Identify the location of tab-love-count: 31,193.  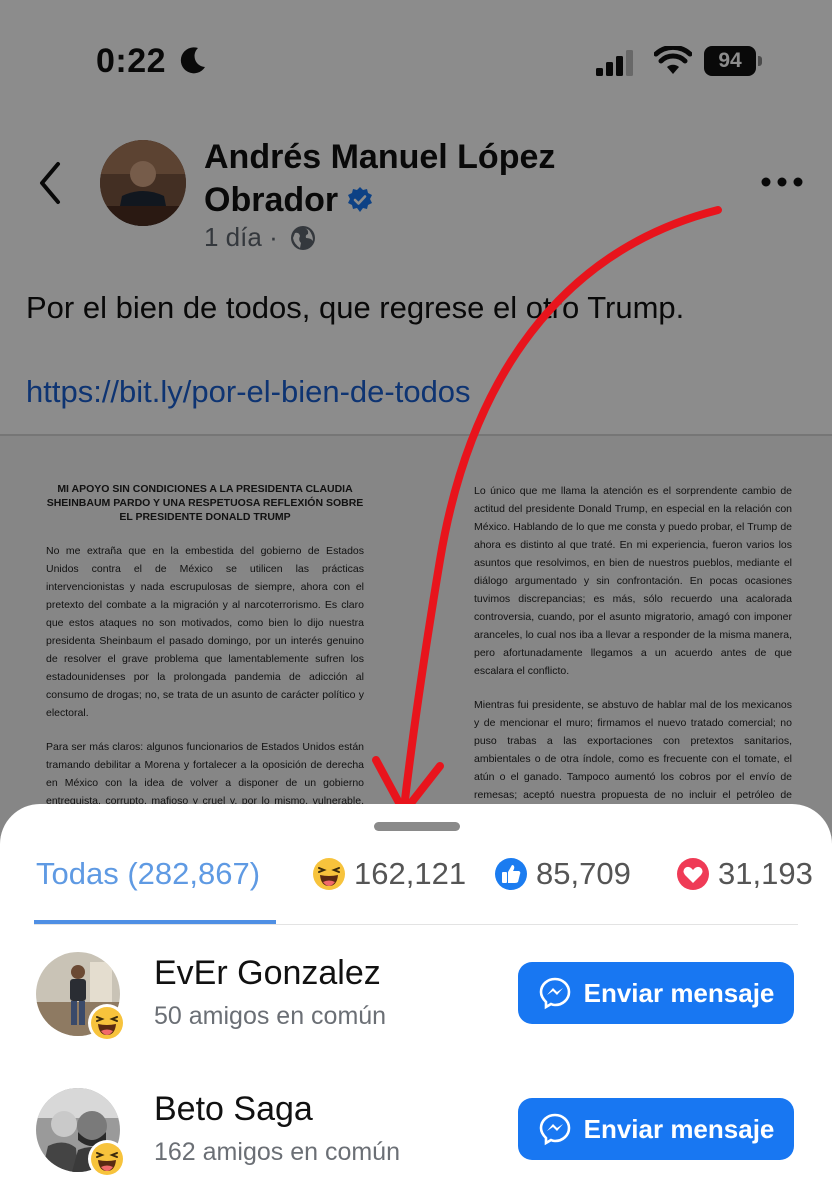
(765, 873).